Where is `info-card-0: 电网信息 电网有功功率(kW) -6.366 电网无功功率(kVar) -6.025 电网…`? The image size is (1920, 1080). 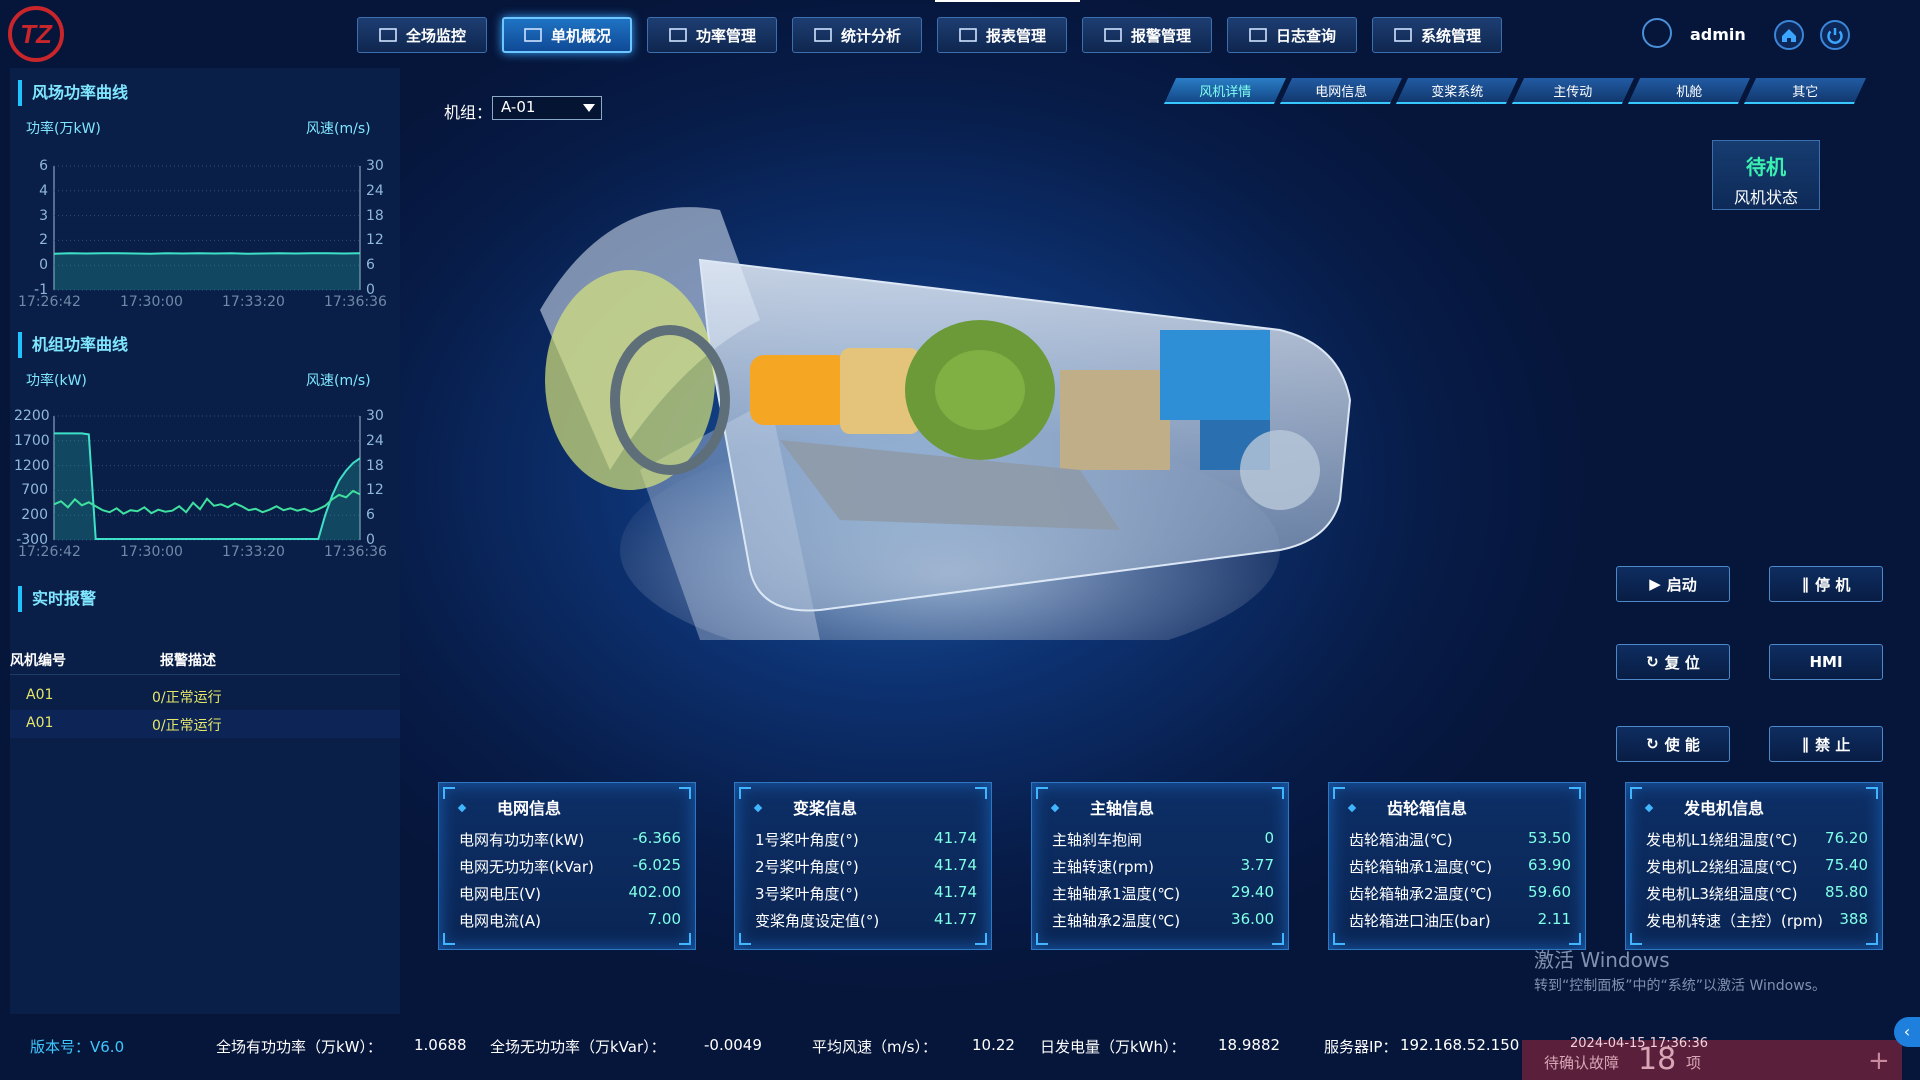 info-card-0: 电网信息 电网有功功率(kW) -6.366 电网无功功率(kVar) -6.025 电网… is located at coordinates (567, 866).